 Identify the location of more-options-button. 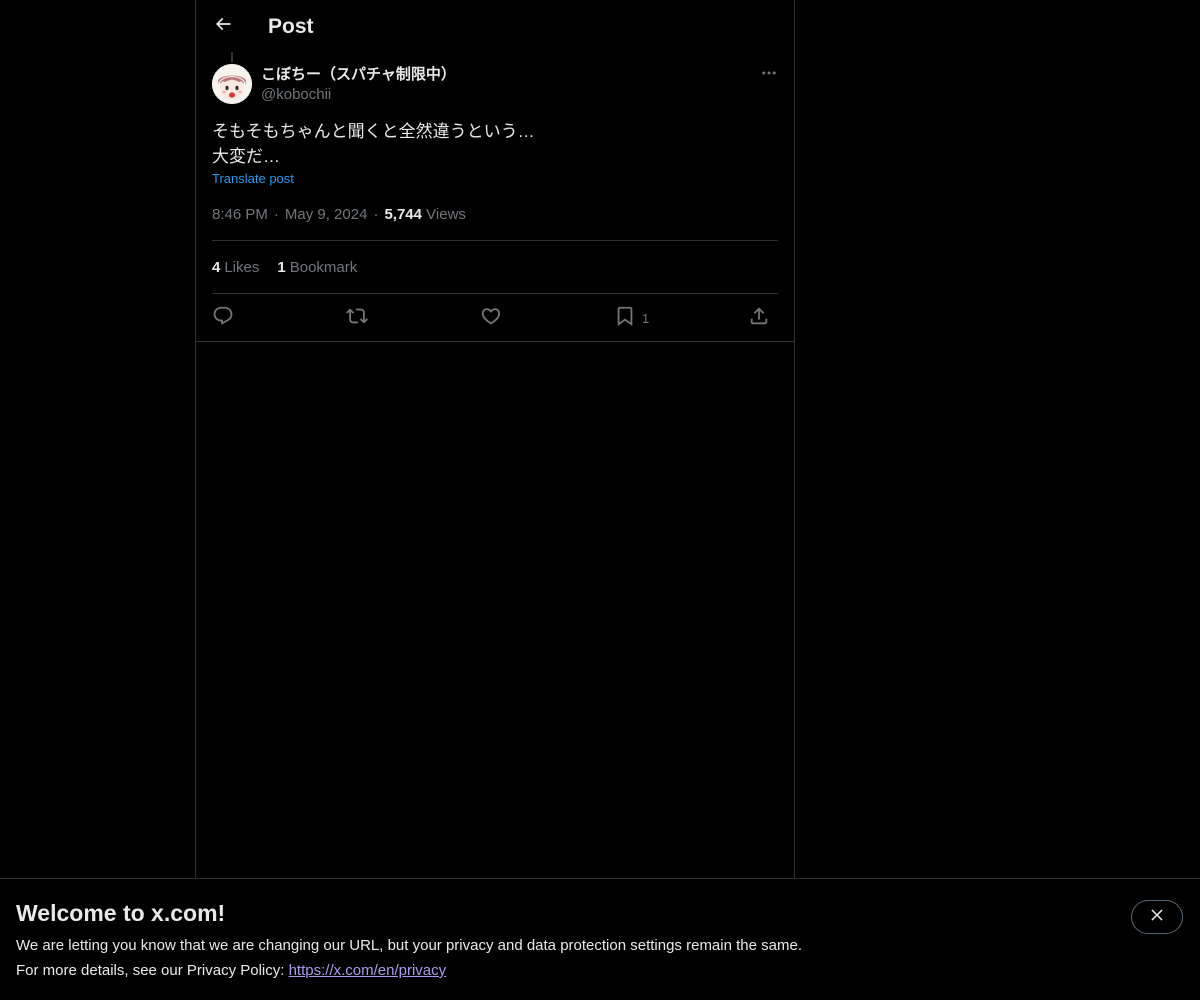
(769, 75).